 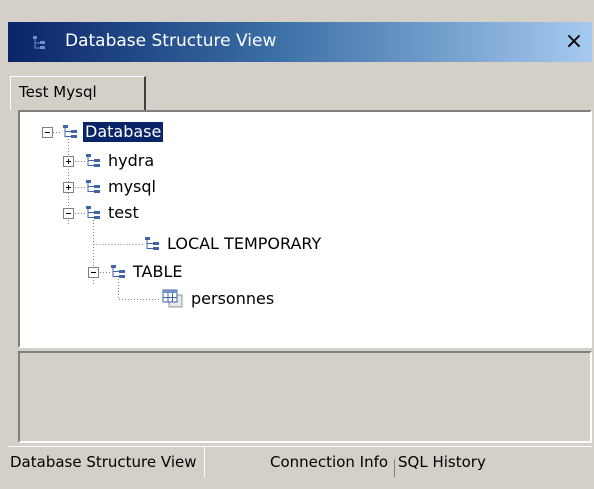 I want to click on tree-node-label: test, so click(x=123, y=212).